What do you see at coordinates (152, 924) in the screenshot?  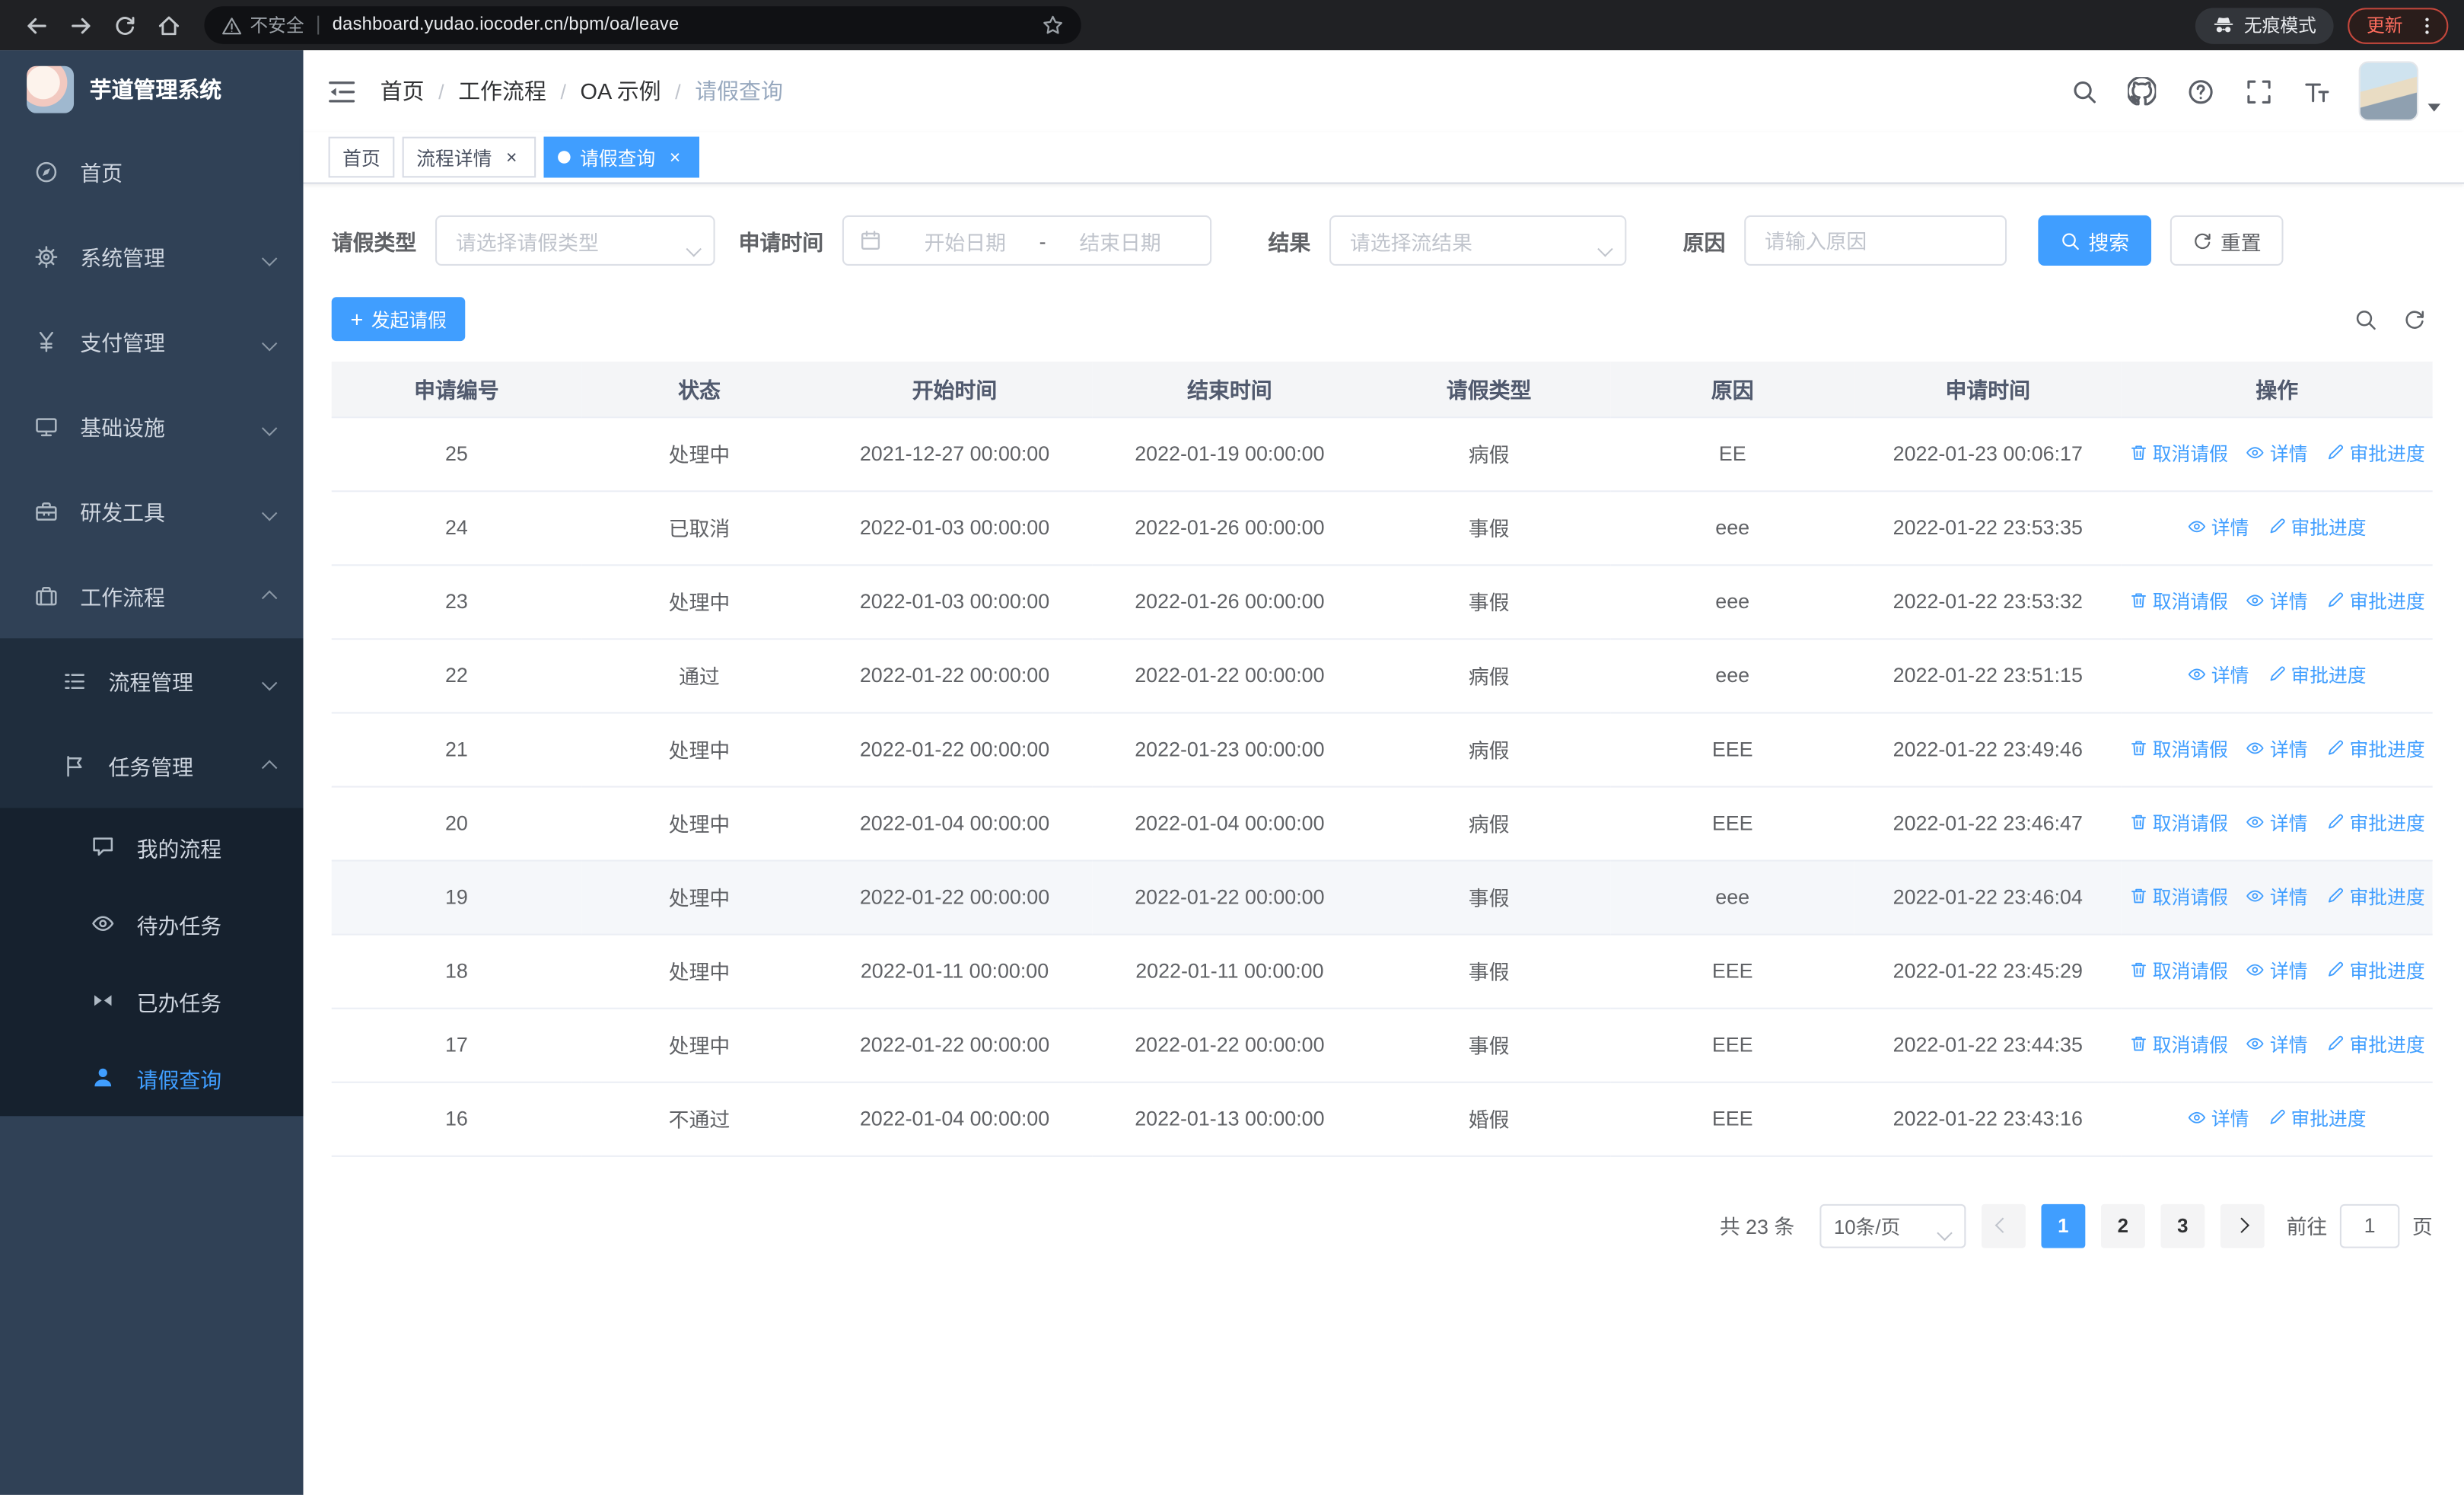 I see `sidebar-item-todo-tasks: 待办任务` at bounding box center [152, 924].